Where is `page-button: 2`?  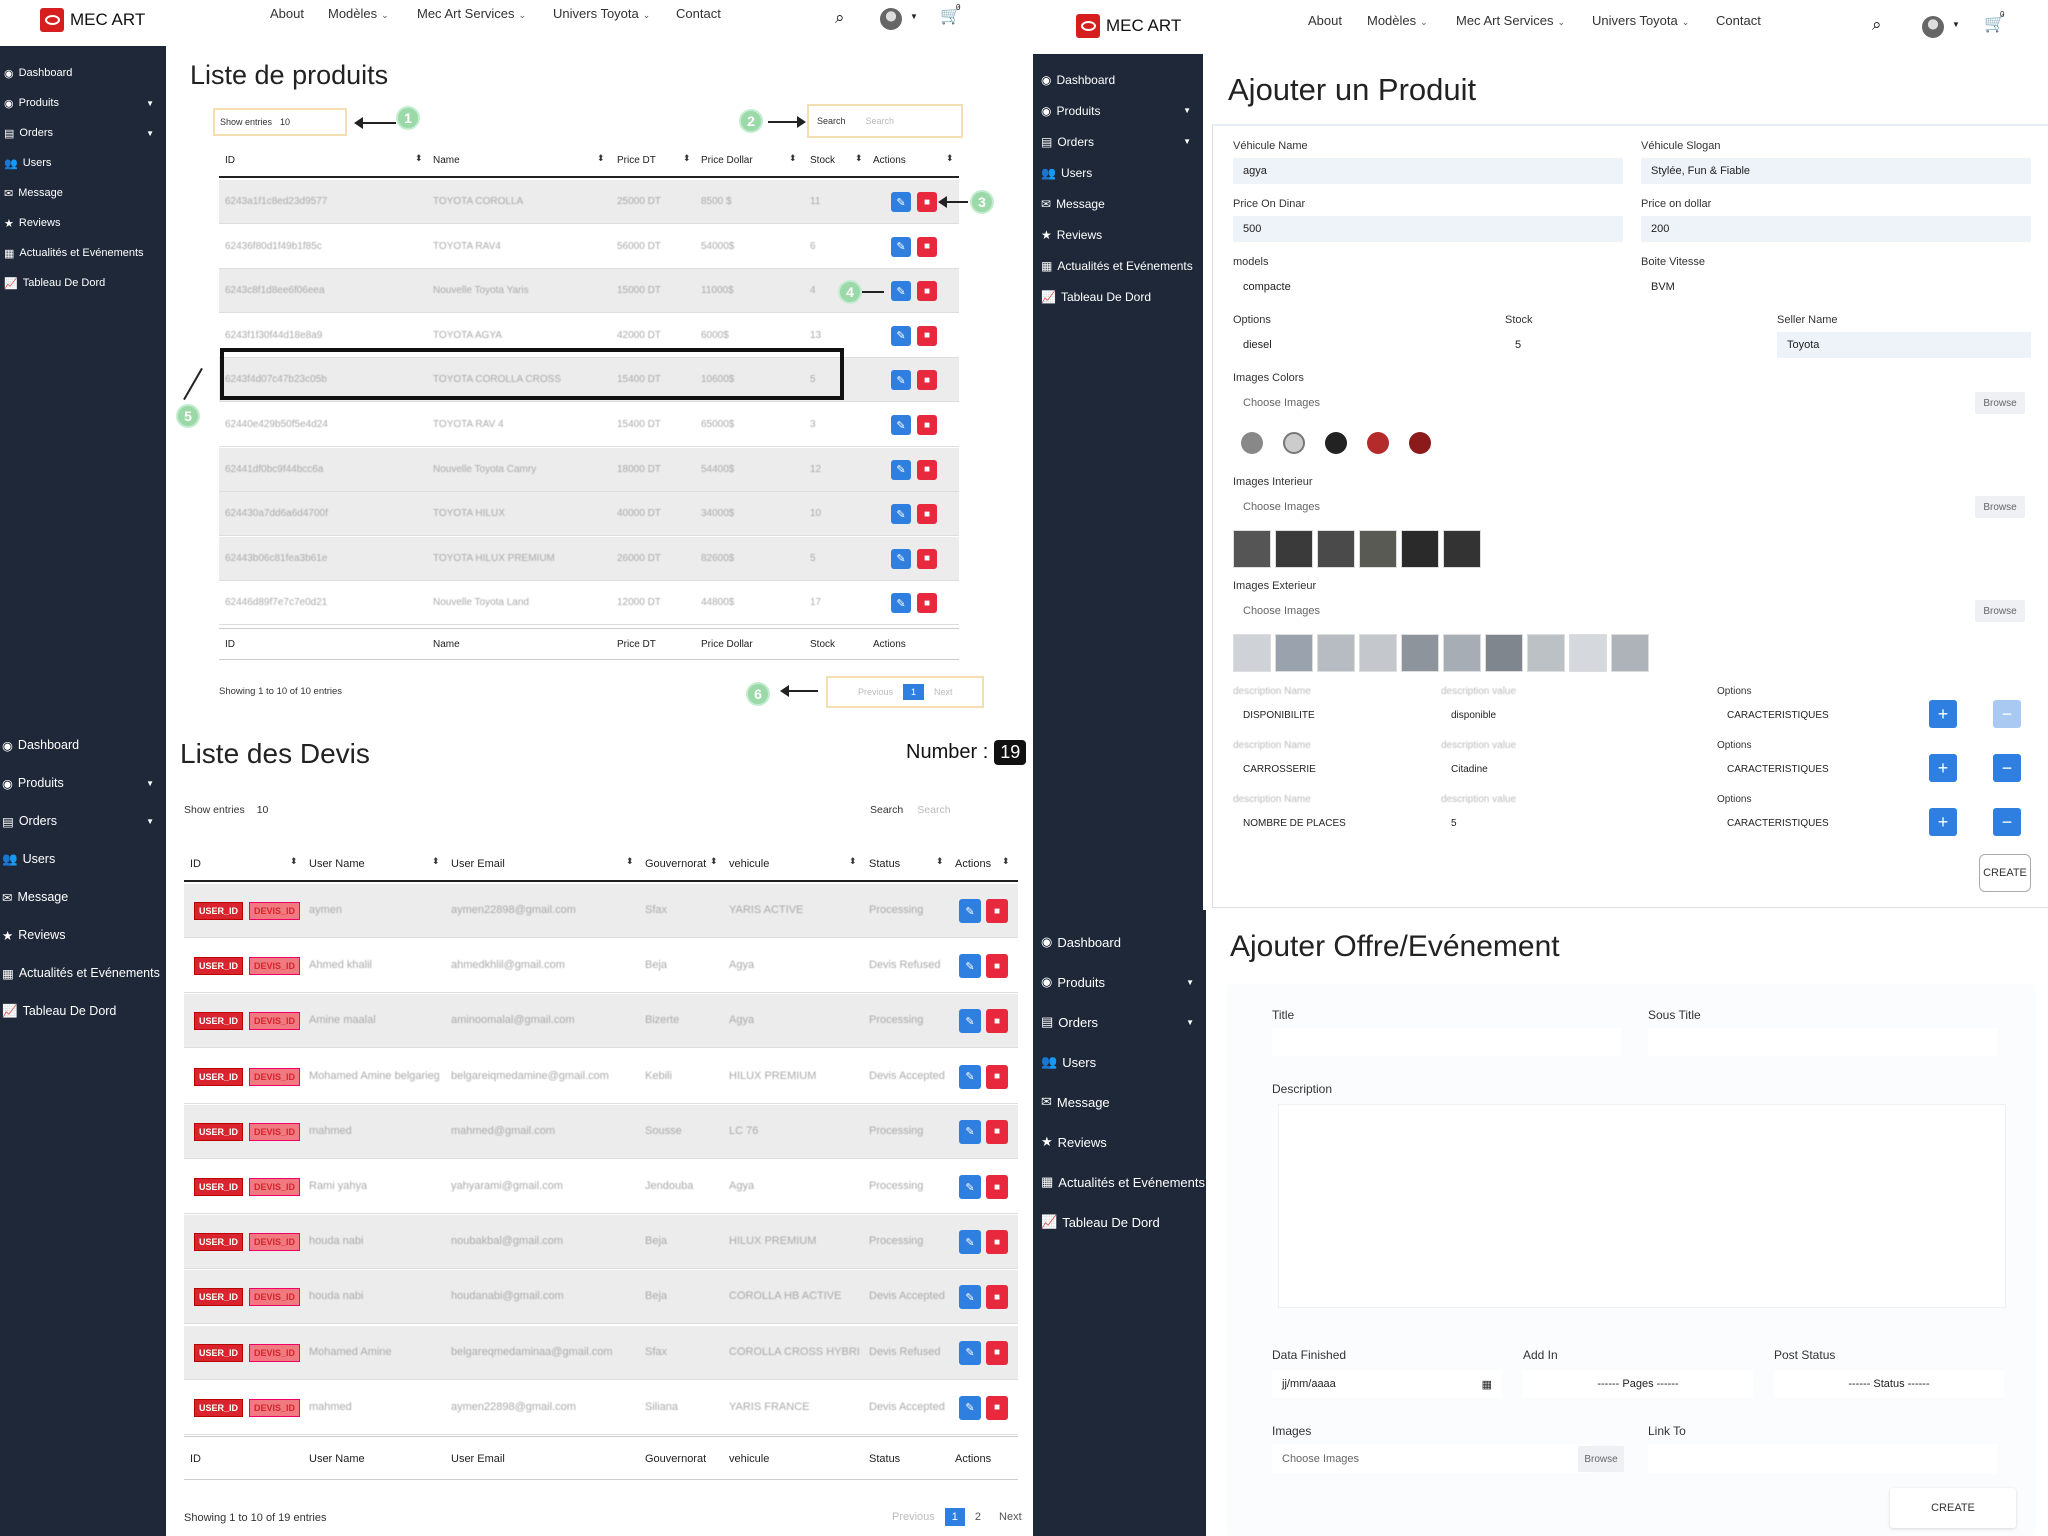
page-button: 2 is located at coordinates (978, 1517).